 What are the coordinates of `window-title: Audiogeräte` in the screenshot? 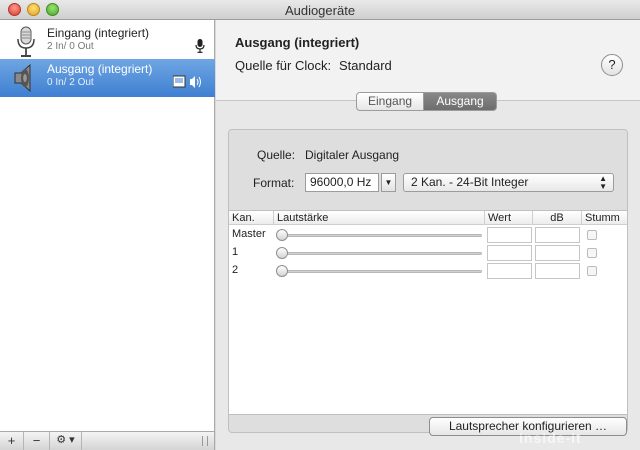 It's located at (320, 10).